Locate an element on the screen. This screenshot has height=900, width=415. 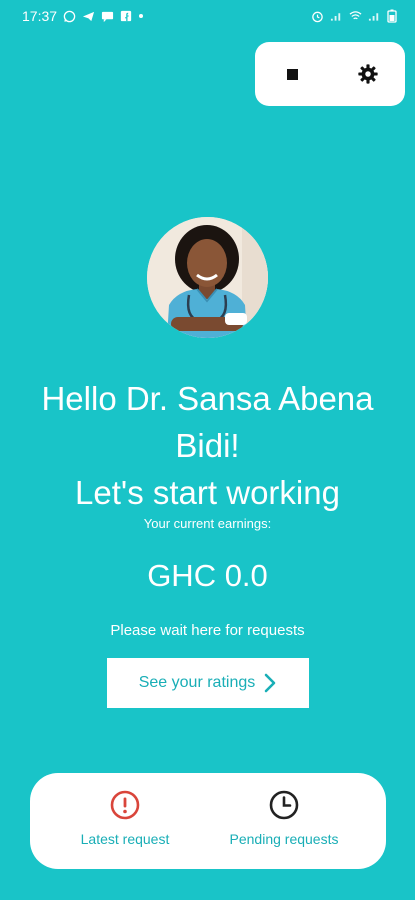
clock-icon is located at coordinates (284, 805).